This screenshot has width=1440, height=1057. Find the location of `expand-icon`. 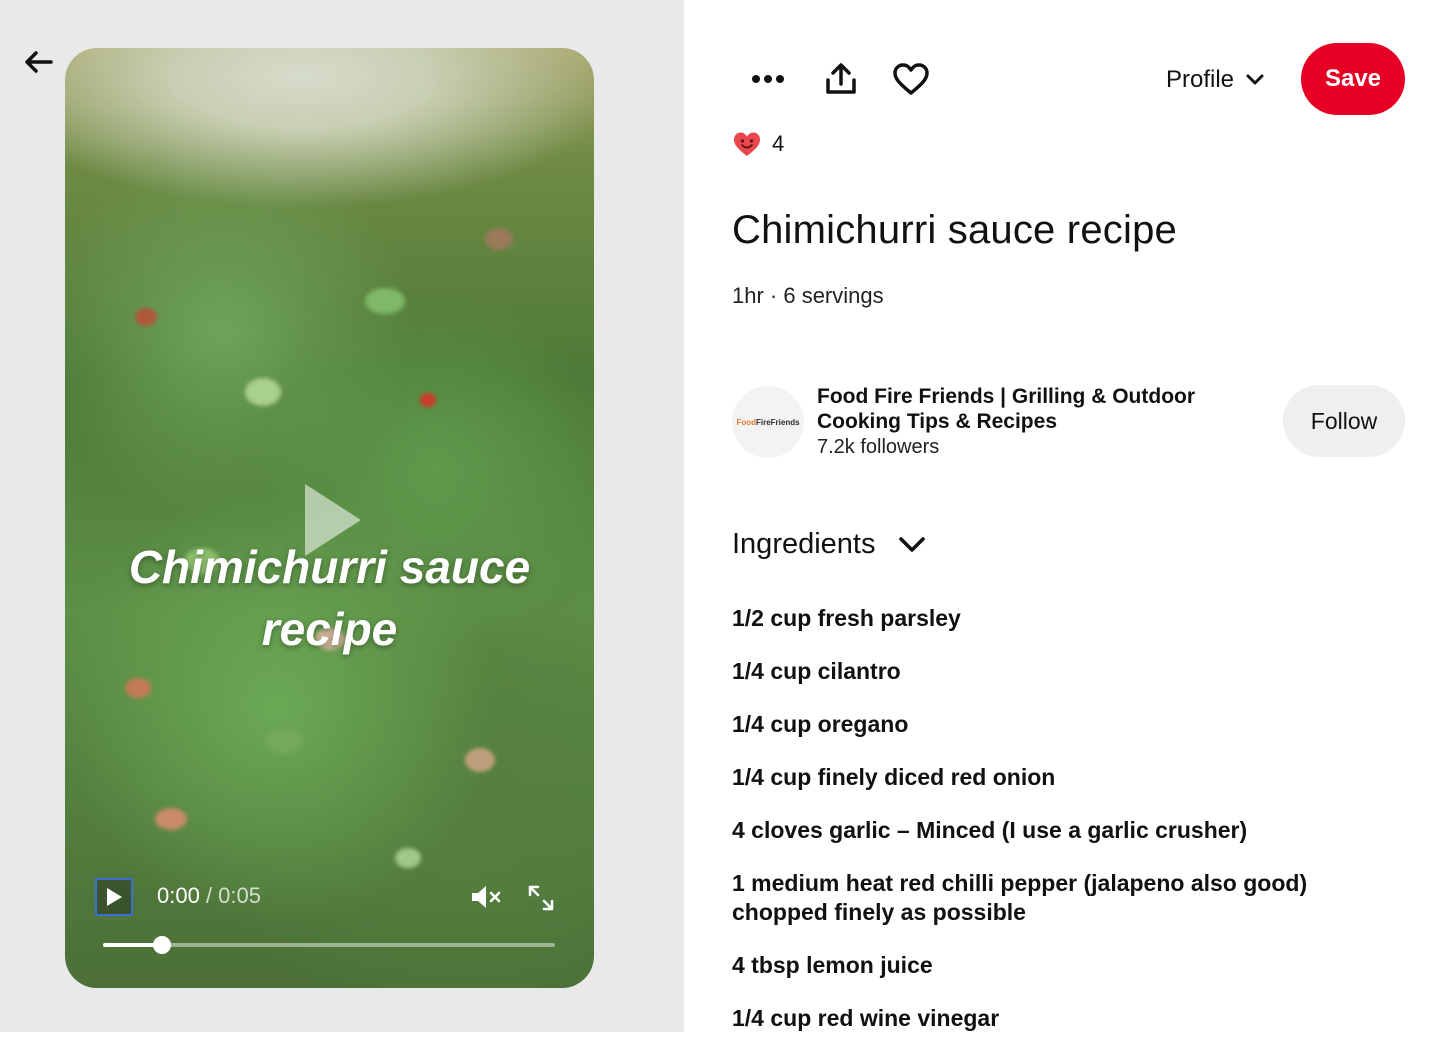

expand-icon is located at coordinates (541, 898).